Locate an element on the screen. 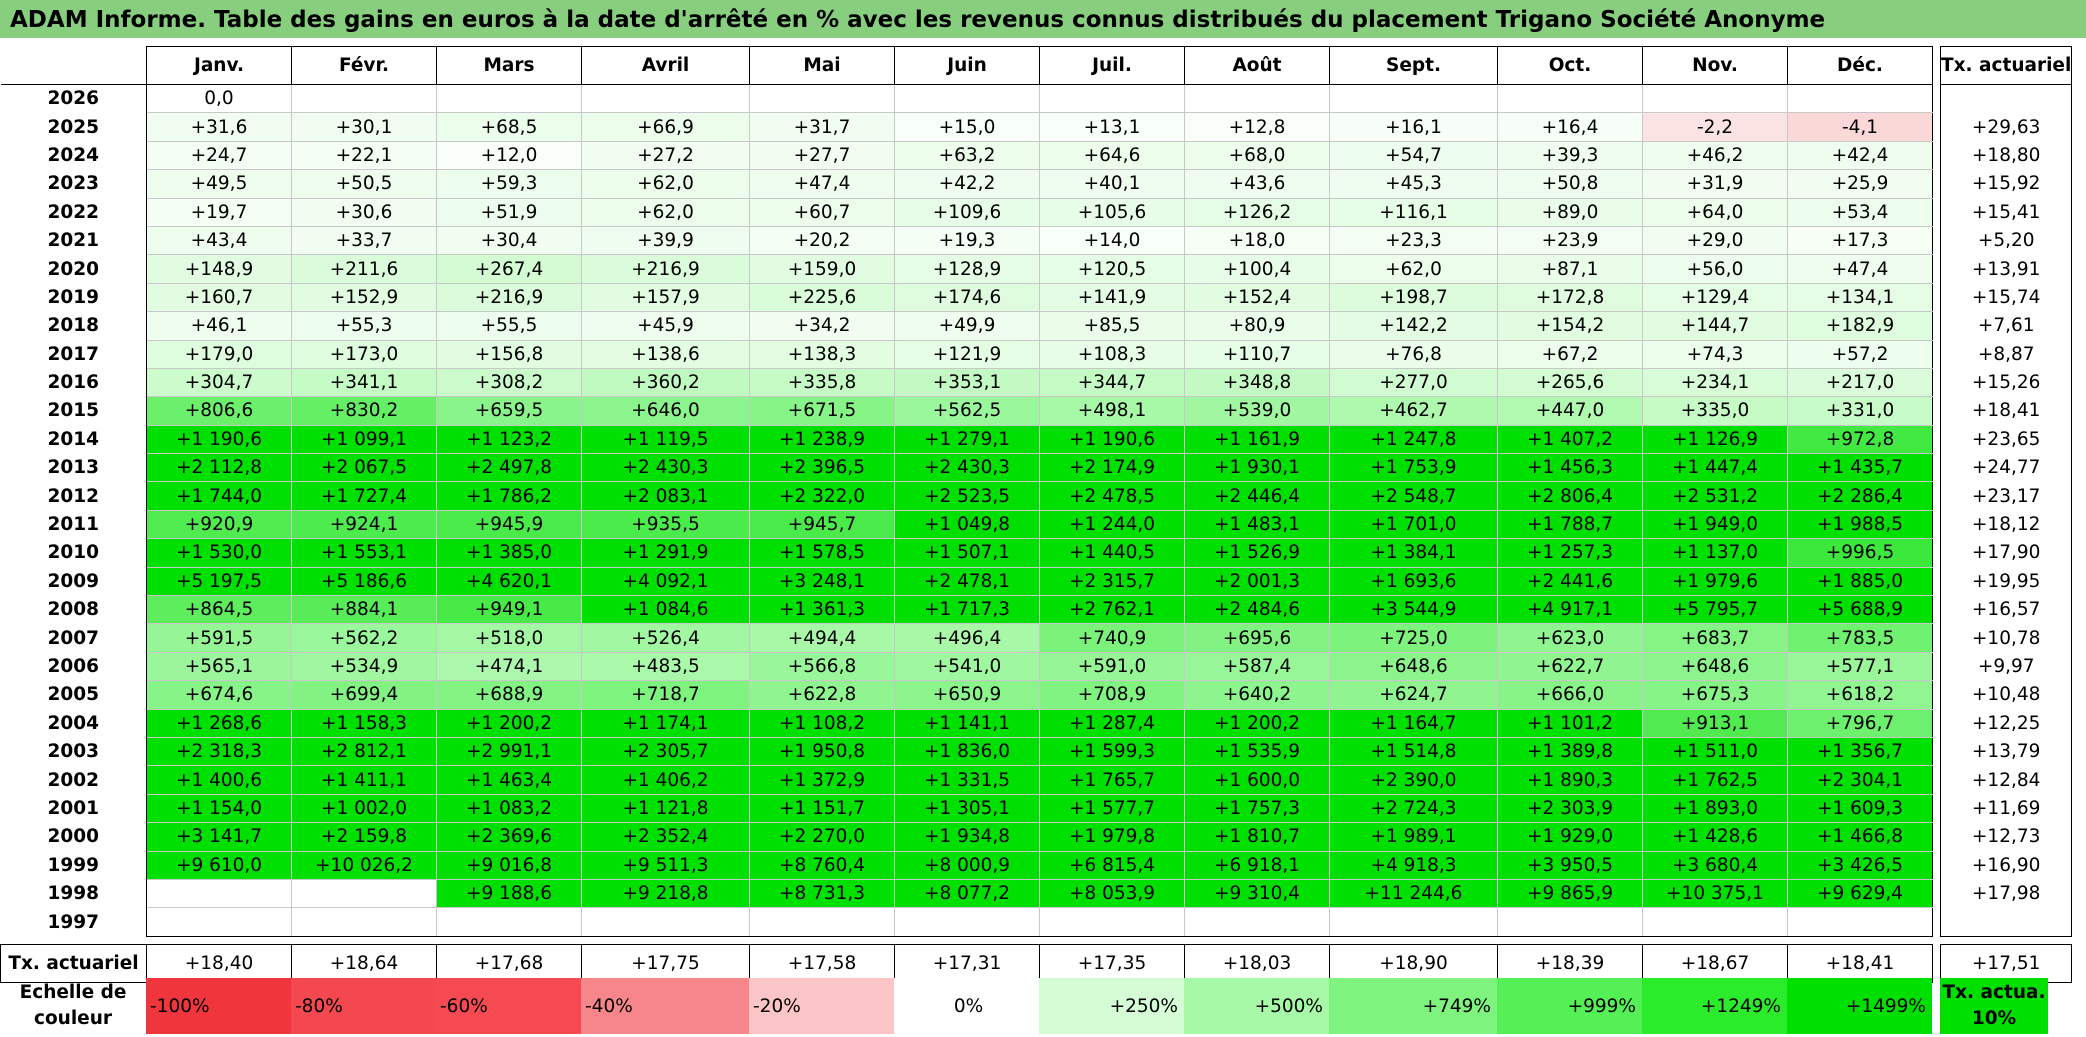 The width and height of the screenshot is (2086, 1037). gain-cell: +157,9 is located at coordinates (665, 297).